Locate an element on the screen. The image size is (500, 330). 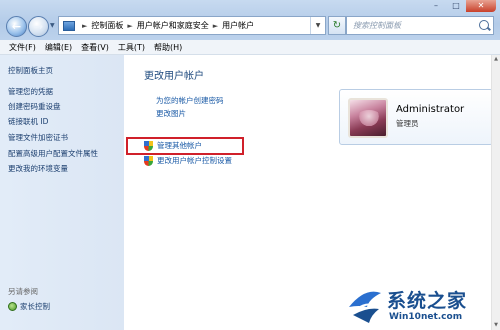
sidebar-item-control-panel-home: 控制面板主页 is located at coordinates (30, 70).